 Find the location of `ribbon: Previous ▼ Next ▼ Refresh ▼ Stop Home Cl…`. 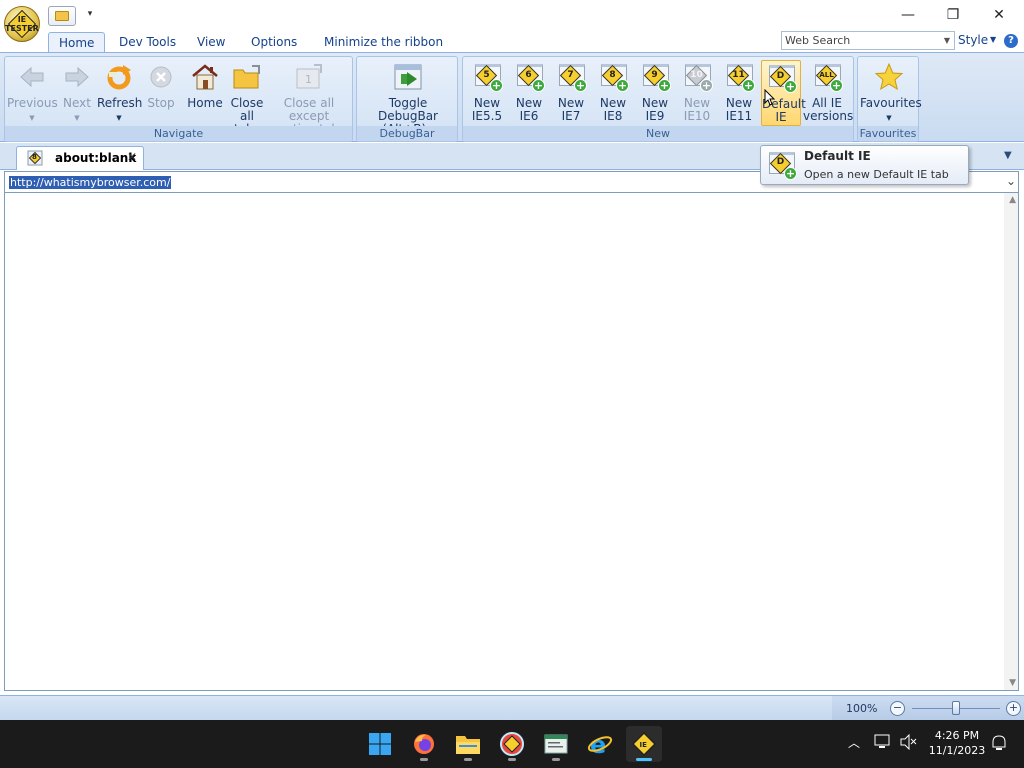

ribbon: Previous ▼ Next ▼ Refresh ▼ Stop Home Cl… is located at coordinates (512, 97).